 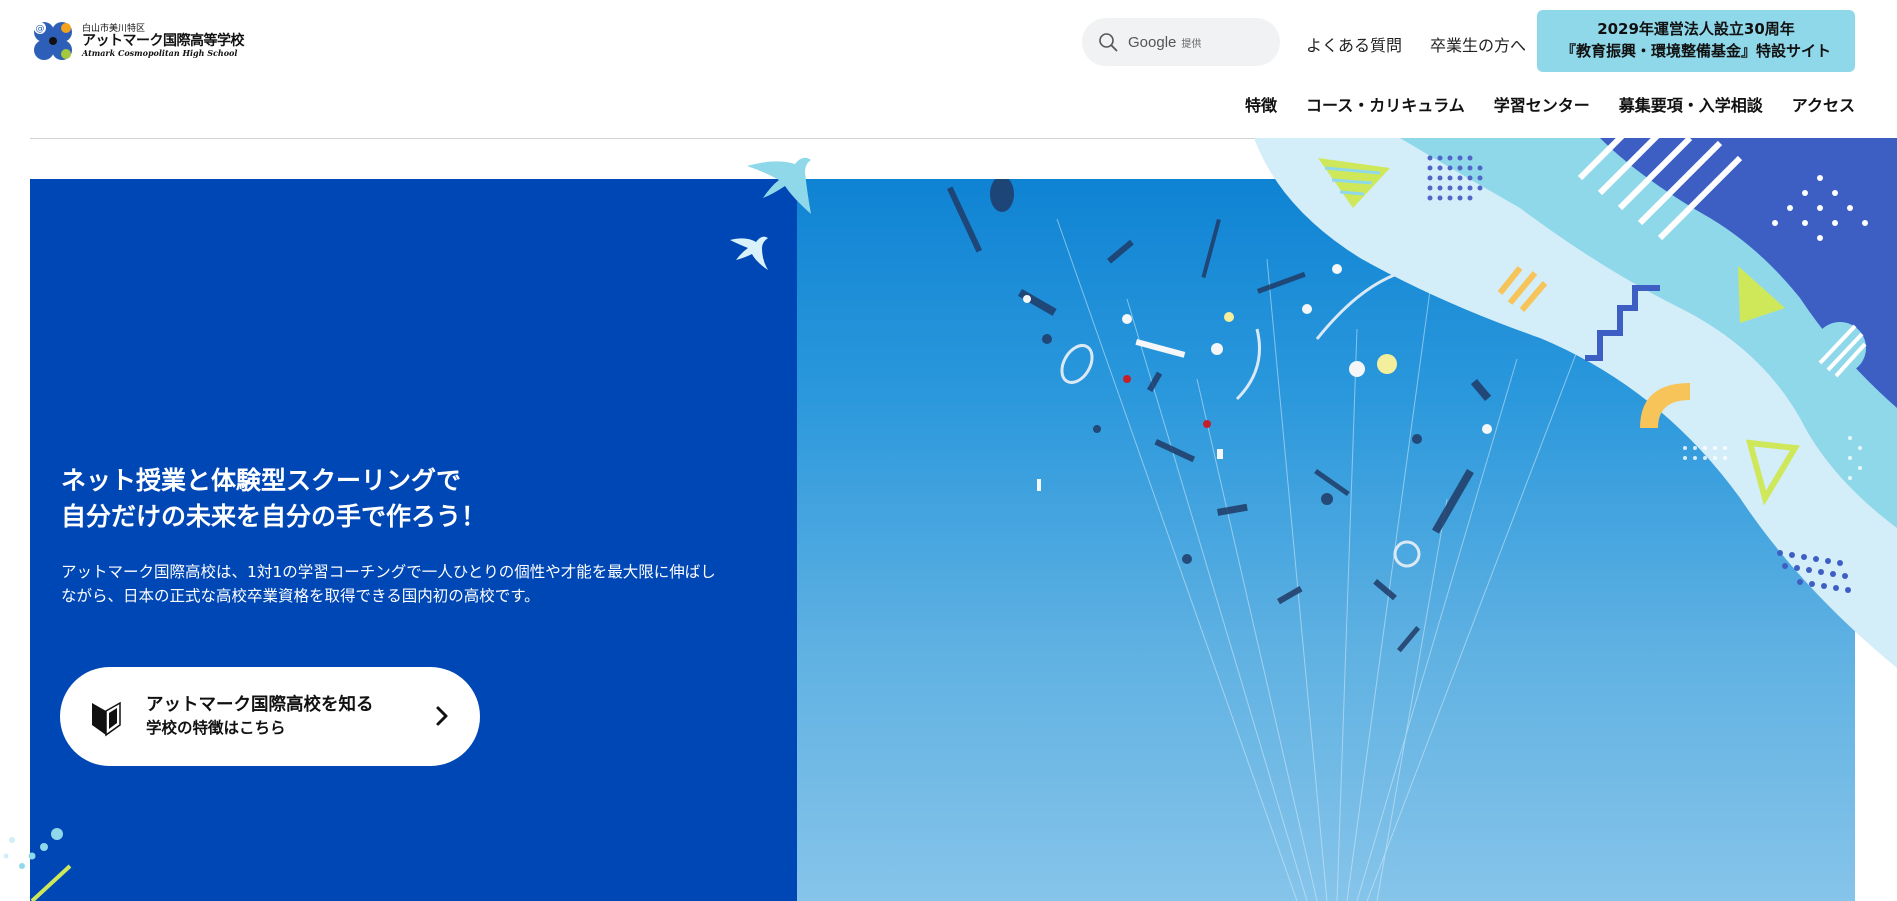 I want to click on cta-title: アットマーク国際高校を知る, so click(x=260, y=705).